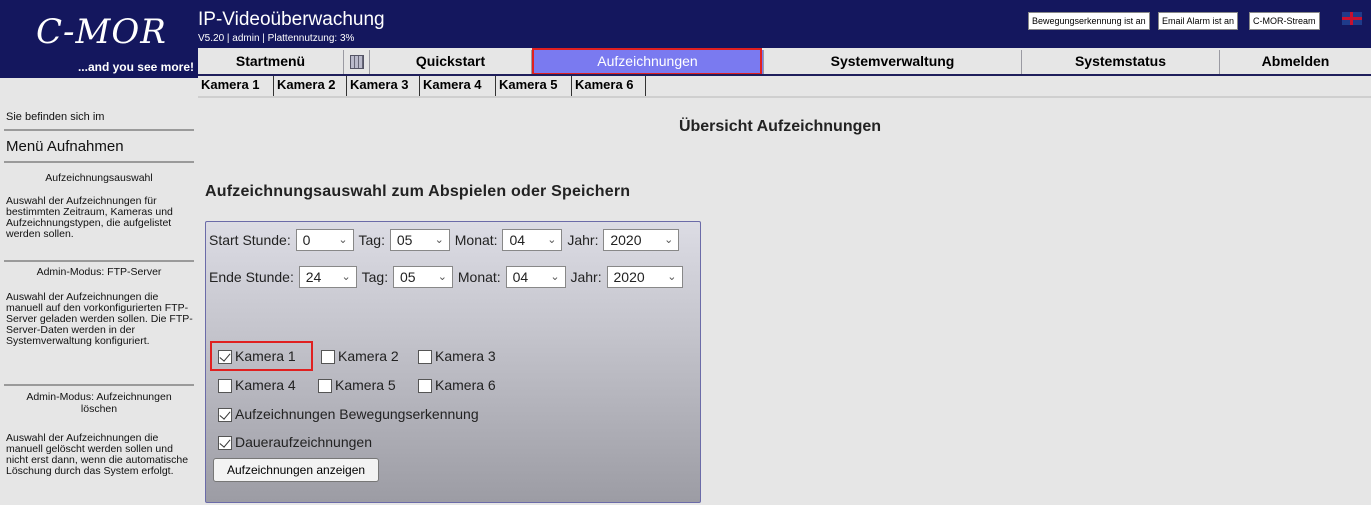 This screenshot has width=1371, height=505. Describe the element at coordinates (375, 277) in the screenshot. I see `end-day-label: Tag:` at that location.